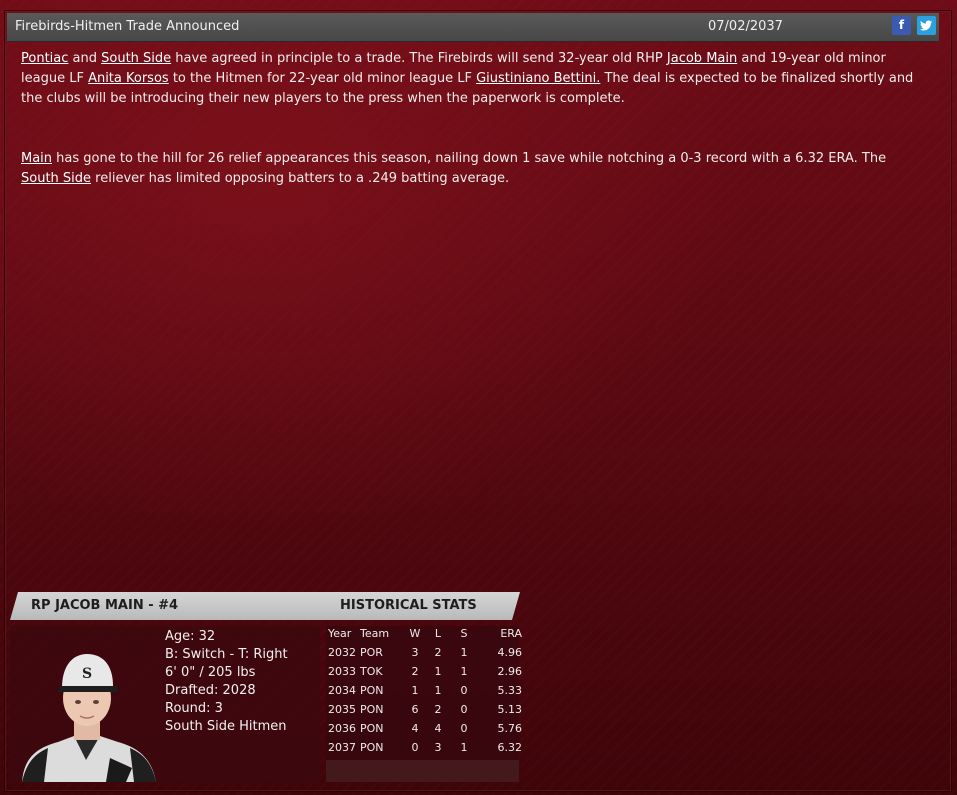 The image size is (957, 795). Describe the element at coordinates (190, 636) in the screenshot. I see `bio-age: Age: 32` at that location.